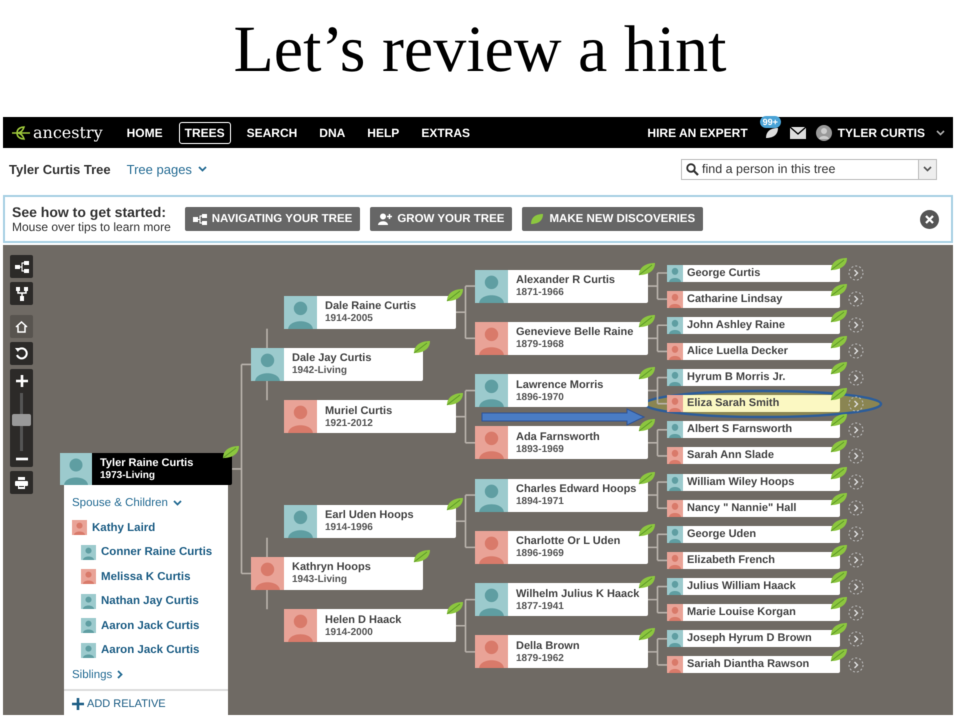 The image size is (960, 720). Describe the element at coordinates (561, 391) in the screenshot. I see `person-card: Lawrence Morris 1896-1970` at that location.